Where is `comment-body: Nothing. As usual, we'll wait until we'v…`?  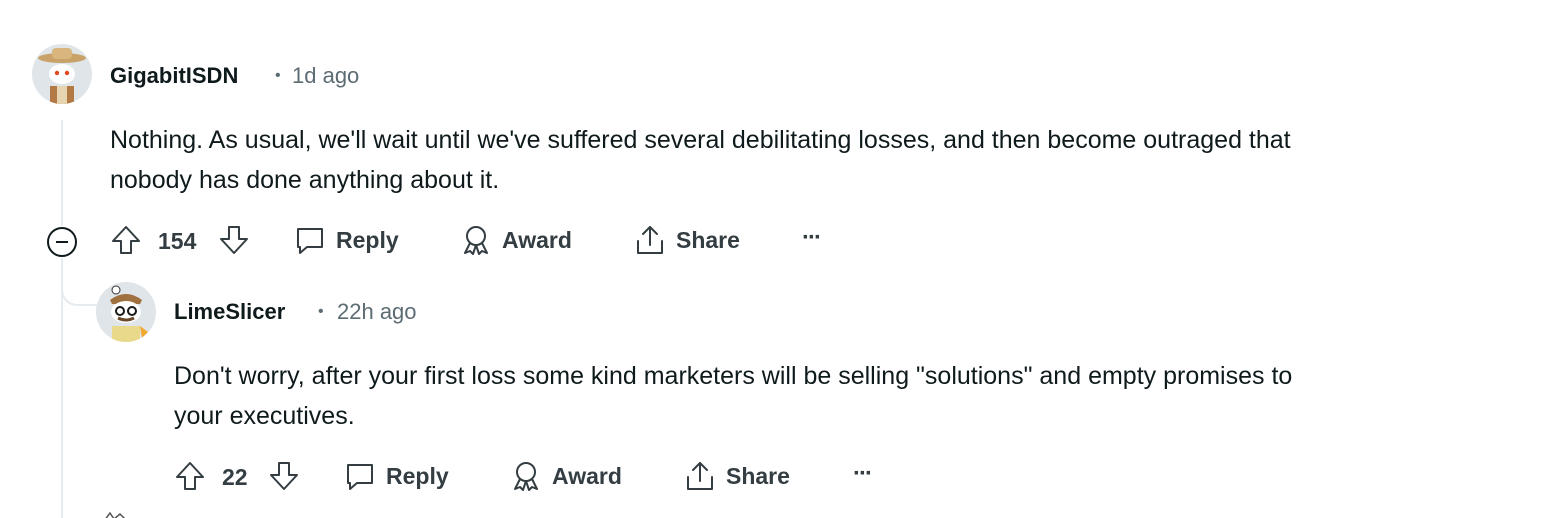 comment-body: Nothing. As usual, we'll wait until we'v… is located at coordinates (820, 160).